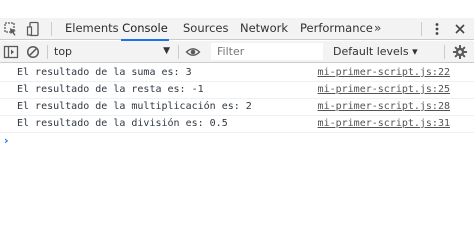 The image size is (474, 248). I want to click on close-icon, so click(460, 29).